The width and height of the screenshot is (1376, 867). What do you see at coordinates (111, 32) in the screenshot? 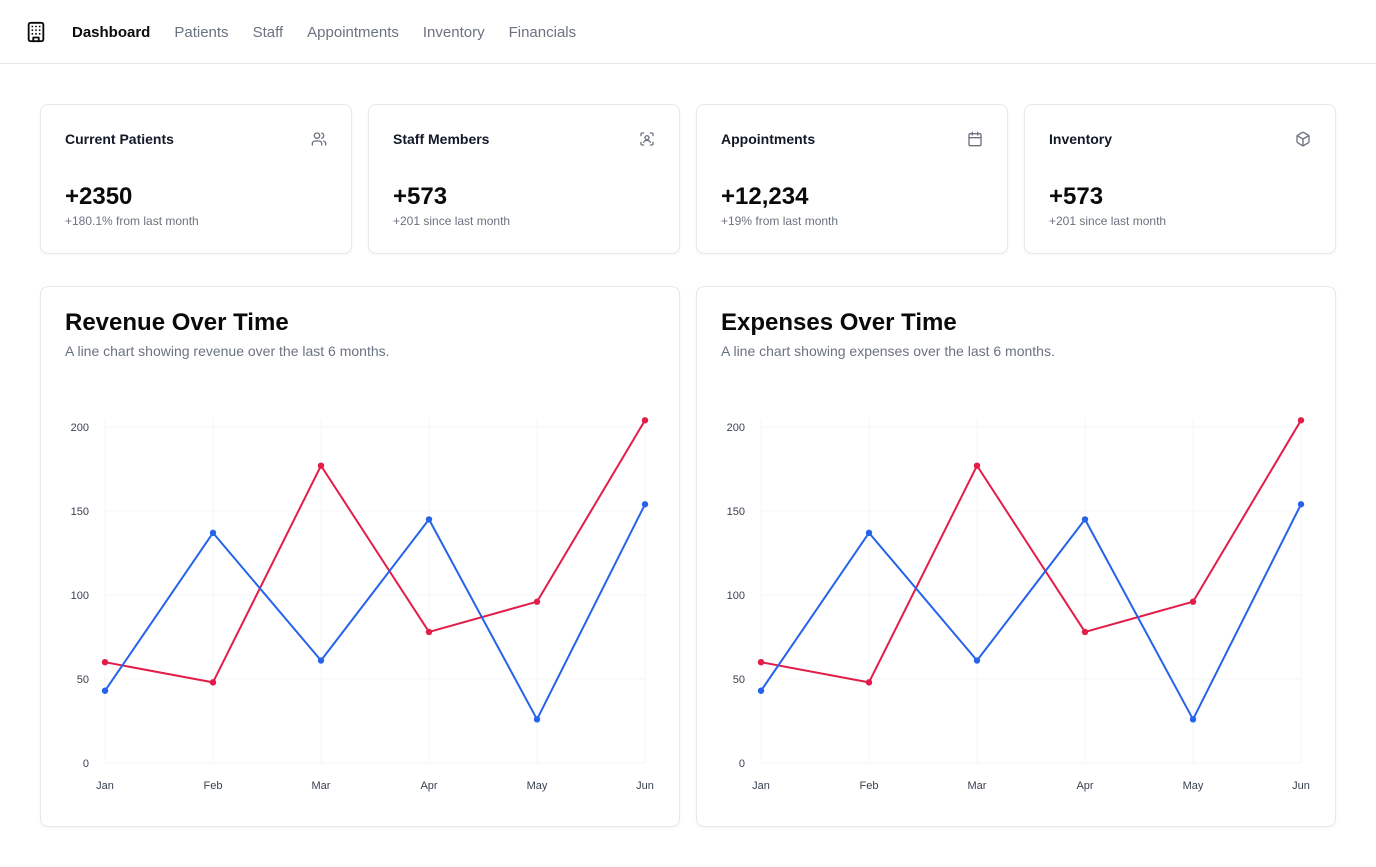
I see `nav-item-dashboard: Dashboard` at bounding box center [111, 32].